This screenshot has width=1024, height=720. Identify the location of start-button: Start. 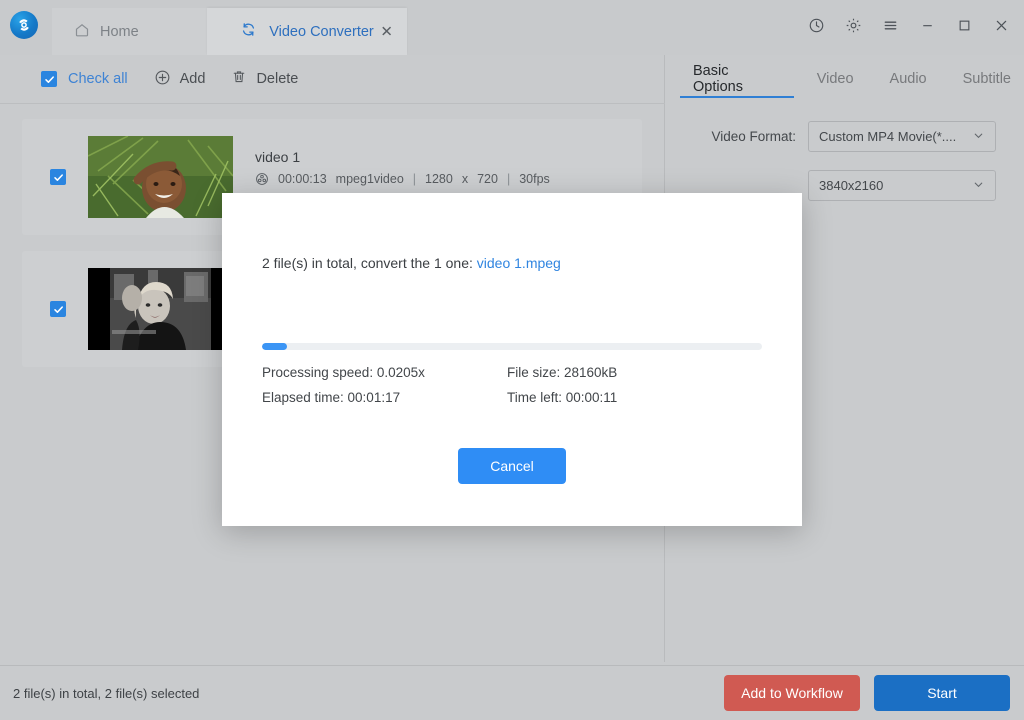
(942, 693).